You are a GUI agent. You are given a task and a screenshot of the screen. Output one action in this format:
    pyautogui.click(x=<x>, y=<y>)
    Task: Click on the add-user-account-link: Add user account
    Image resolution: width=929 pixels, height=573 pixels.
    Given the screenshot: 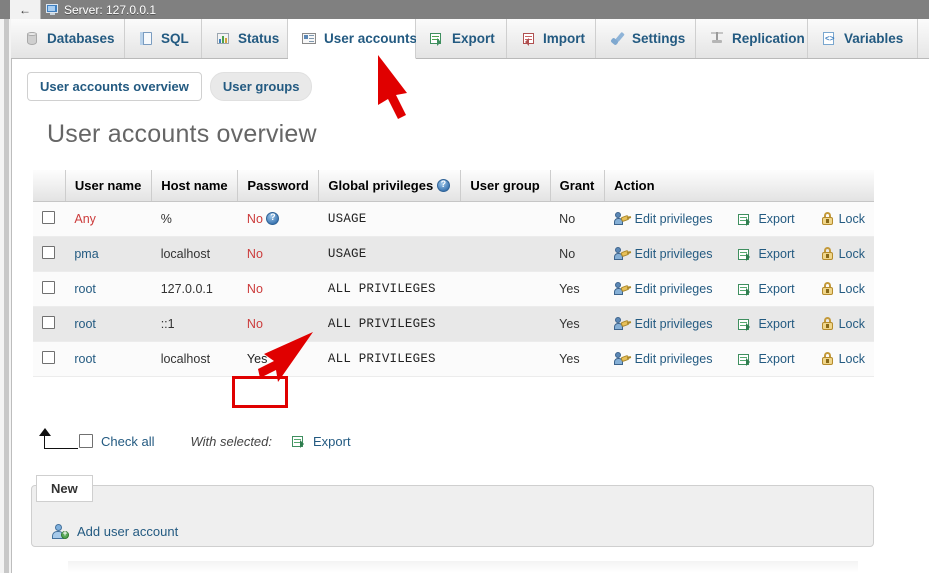 What is the action you would take?
    pyautogui.click(x=115, y=531)
    